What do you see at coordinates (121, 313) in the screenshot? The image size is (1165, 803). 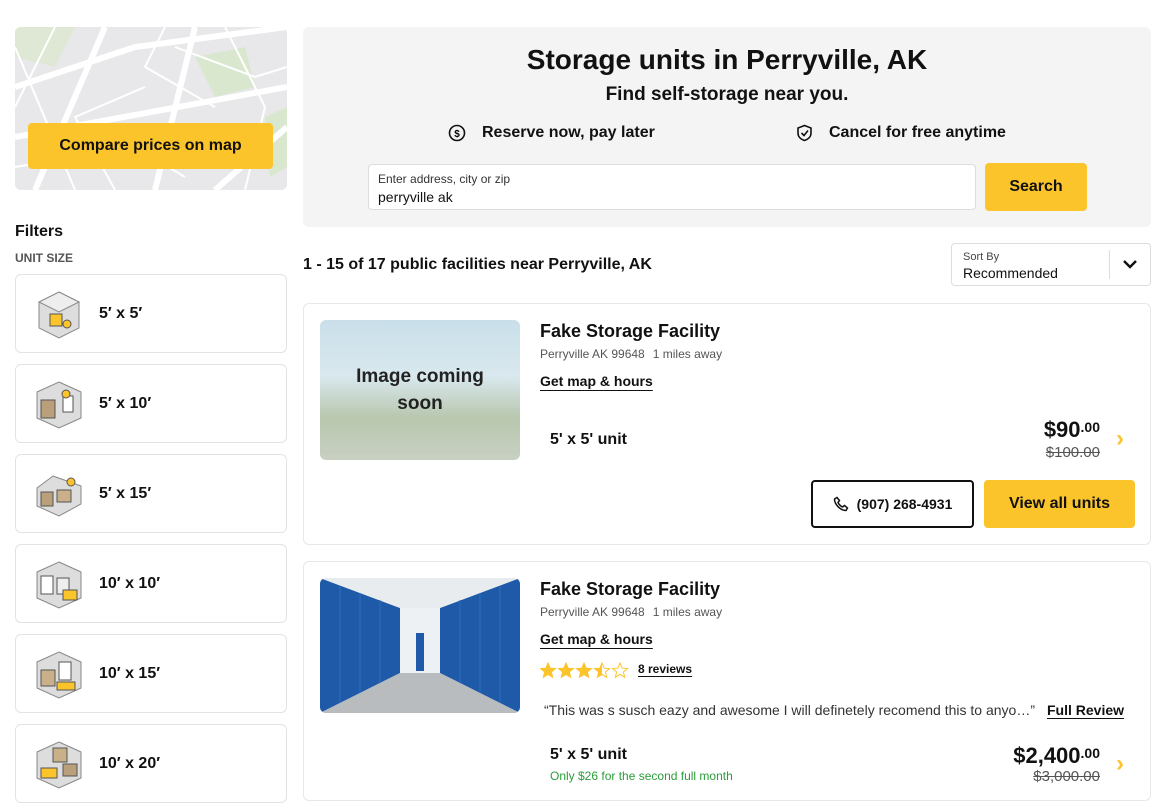 I see `size-label: 5′ x 5′` at bounding box center [121, 313].